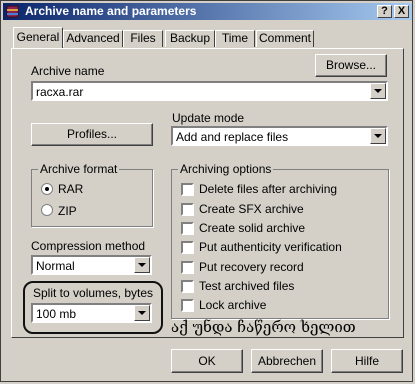  Describe the element at coordinates (47, 210) in the screenshot. I see `zip-radio` at that location.